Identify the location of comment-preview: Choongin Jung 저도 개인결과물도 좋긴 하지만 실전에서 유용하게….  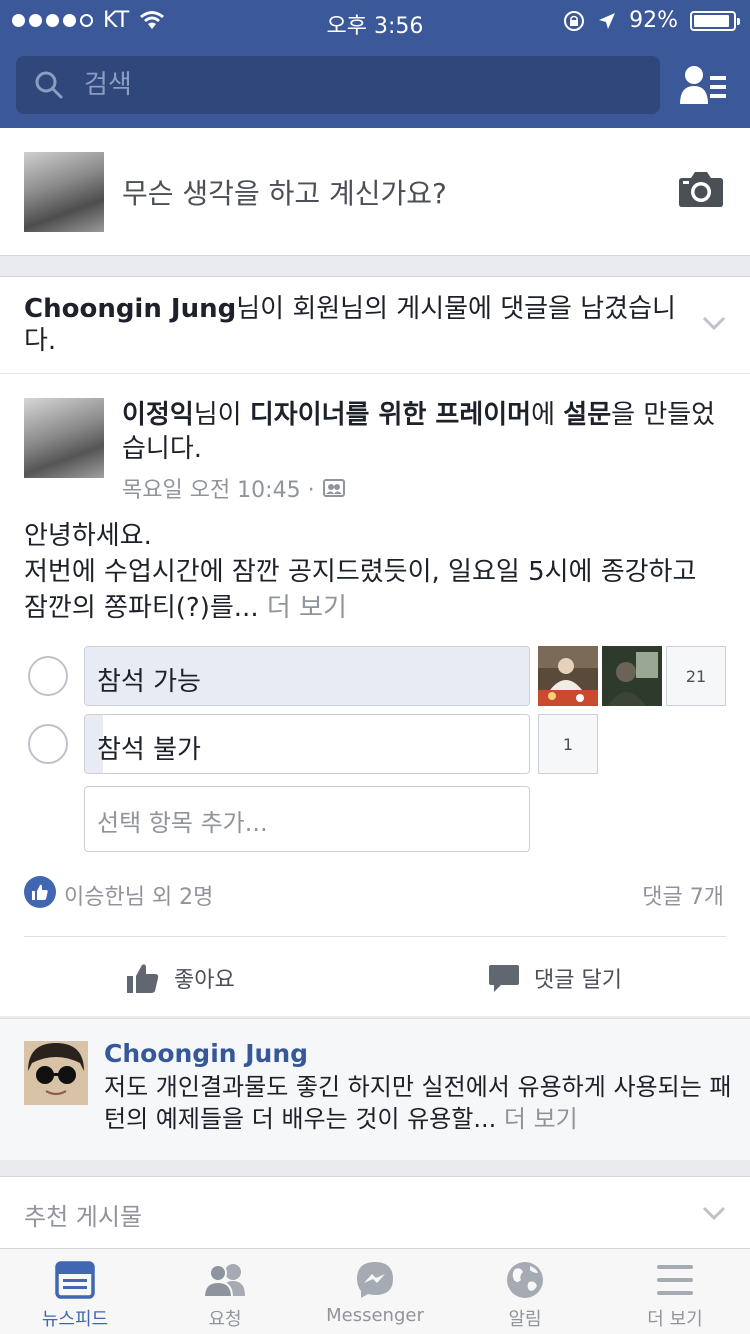
(375, 1089).